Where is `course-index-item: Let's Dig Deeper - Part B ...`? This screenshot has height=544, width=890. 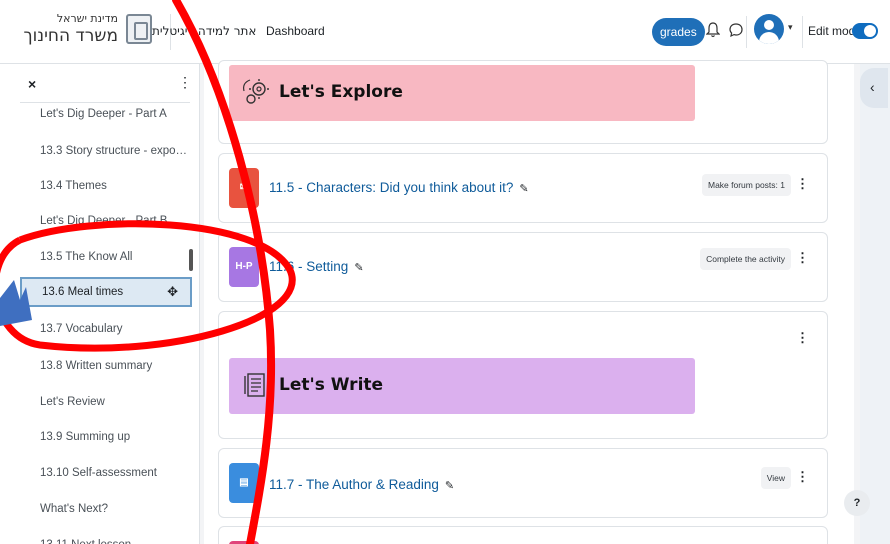 course-index-item: Let's Dig Deeper - Part B ... is located at coordinates (106, 221).